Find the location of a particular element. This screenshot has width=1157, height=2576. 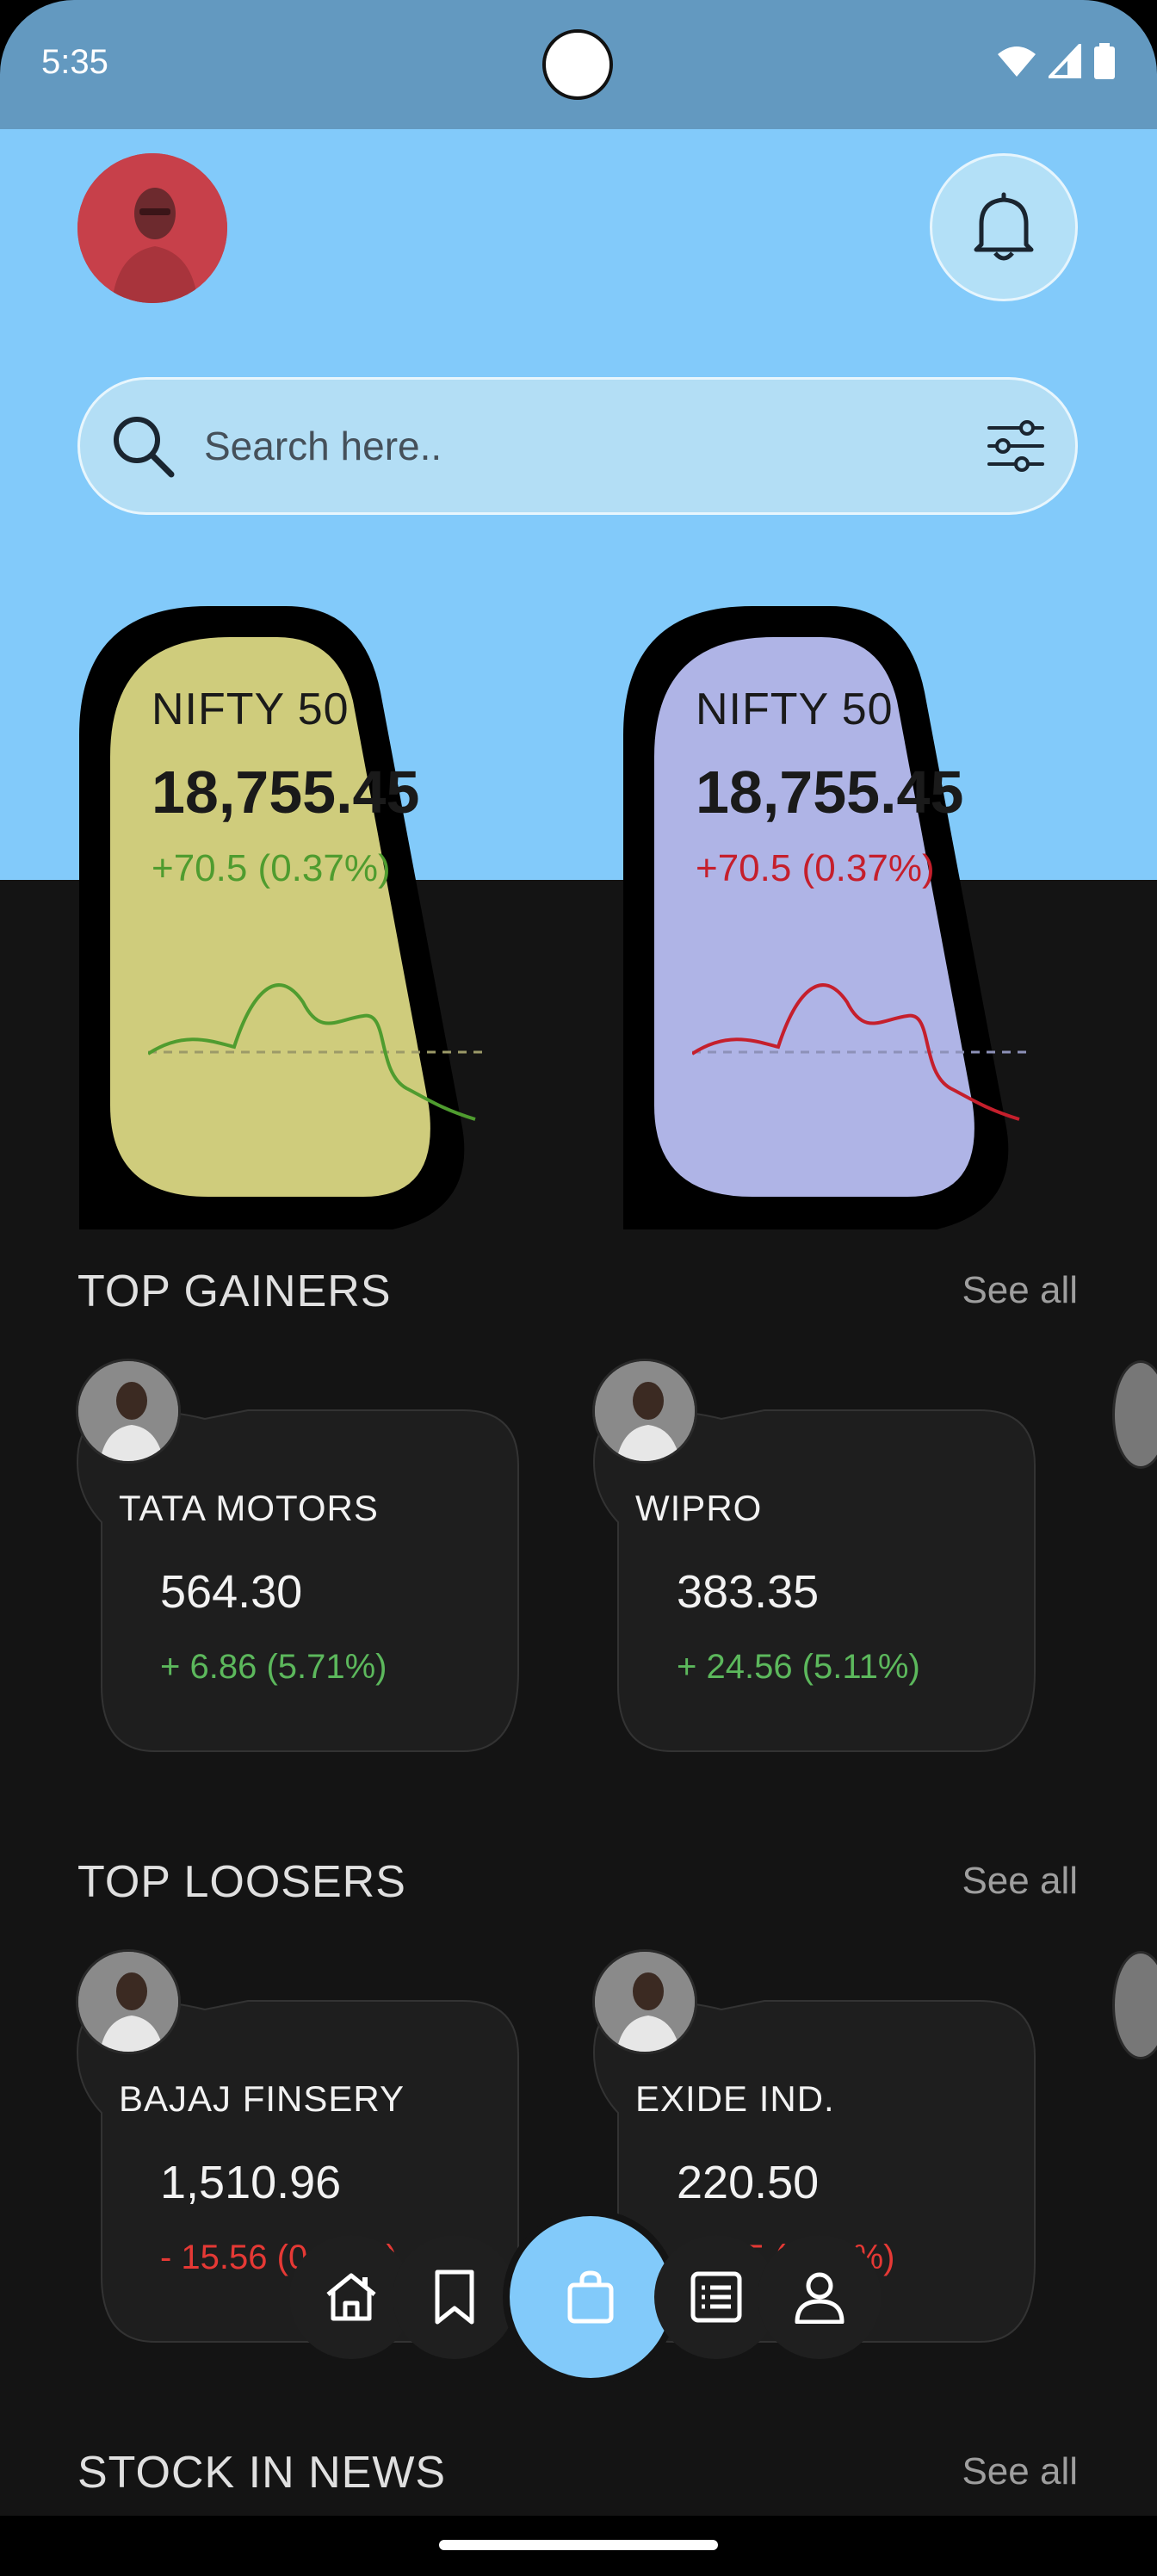

status-icons is located at coordinates (1056, 61).